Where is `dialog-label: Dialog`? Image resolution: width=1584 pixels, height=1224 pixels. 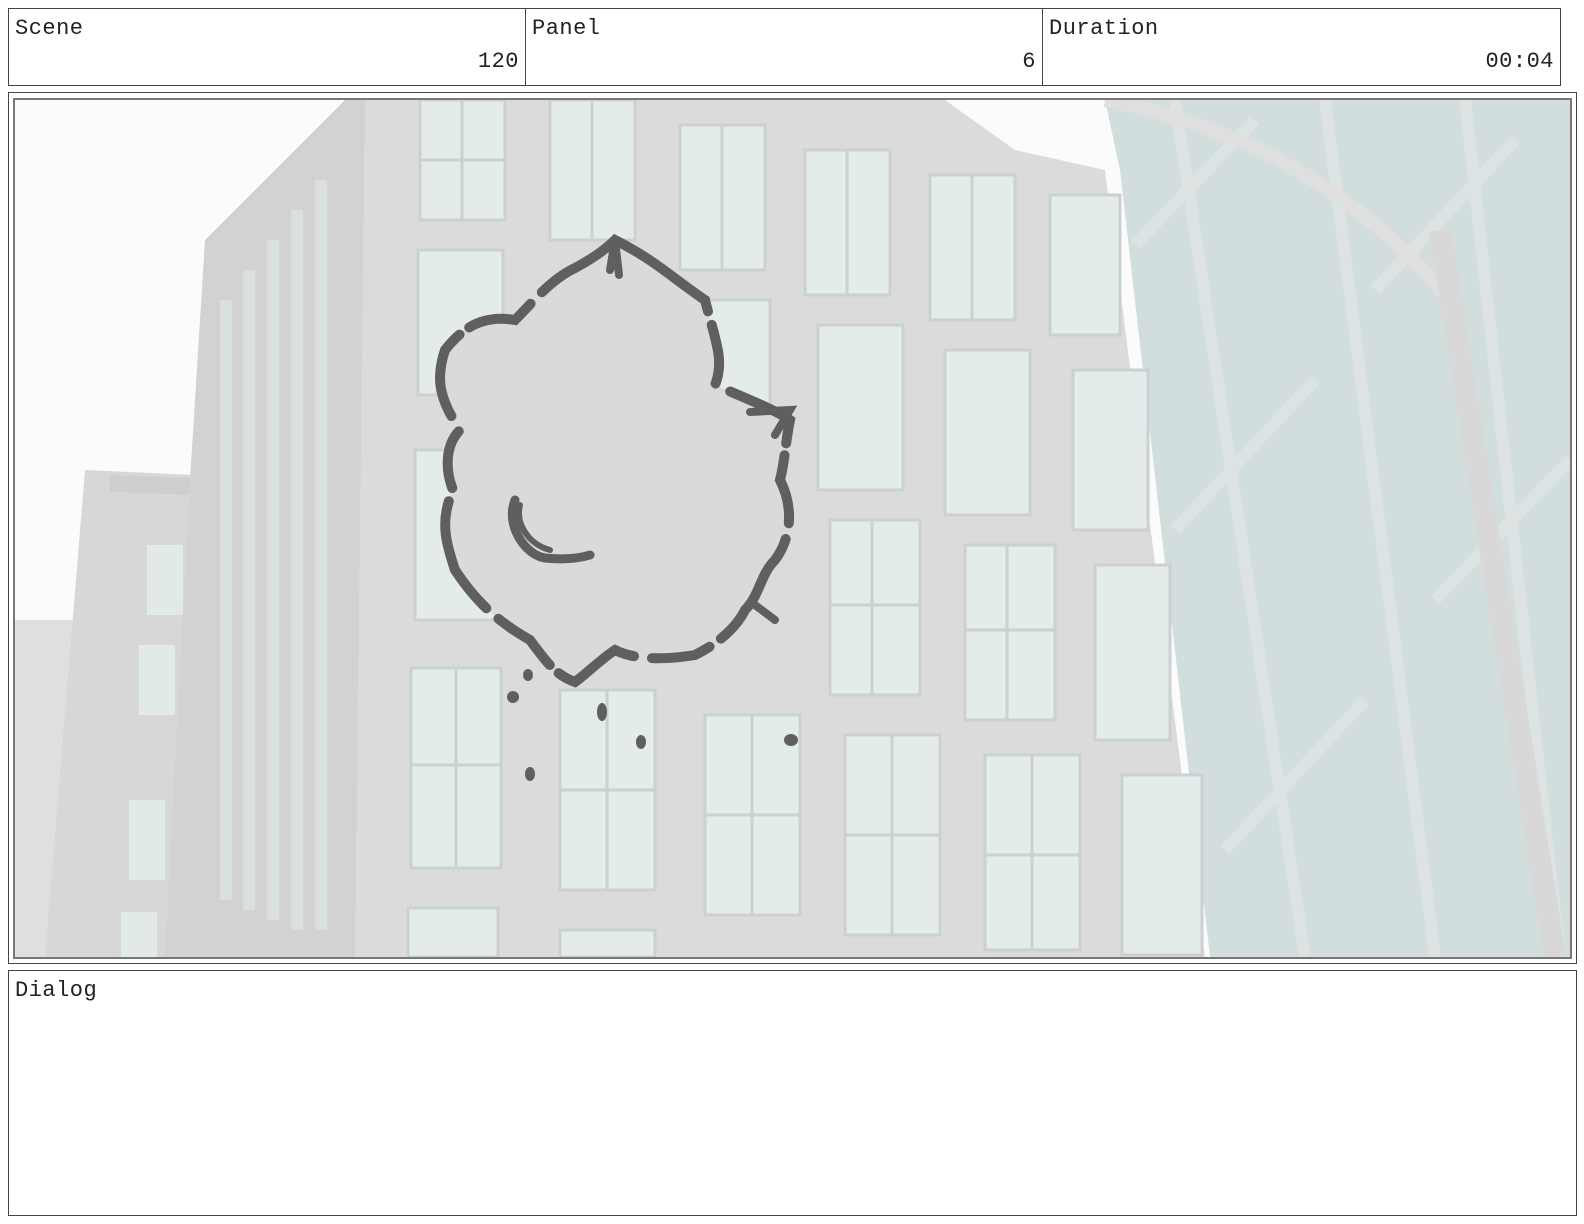
dialog-label: Dialog is located at coordinates (56, 990).